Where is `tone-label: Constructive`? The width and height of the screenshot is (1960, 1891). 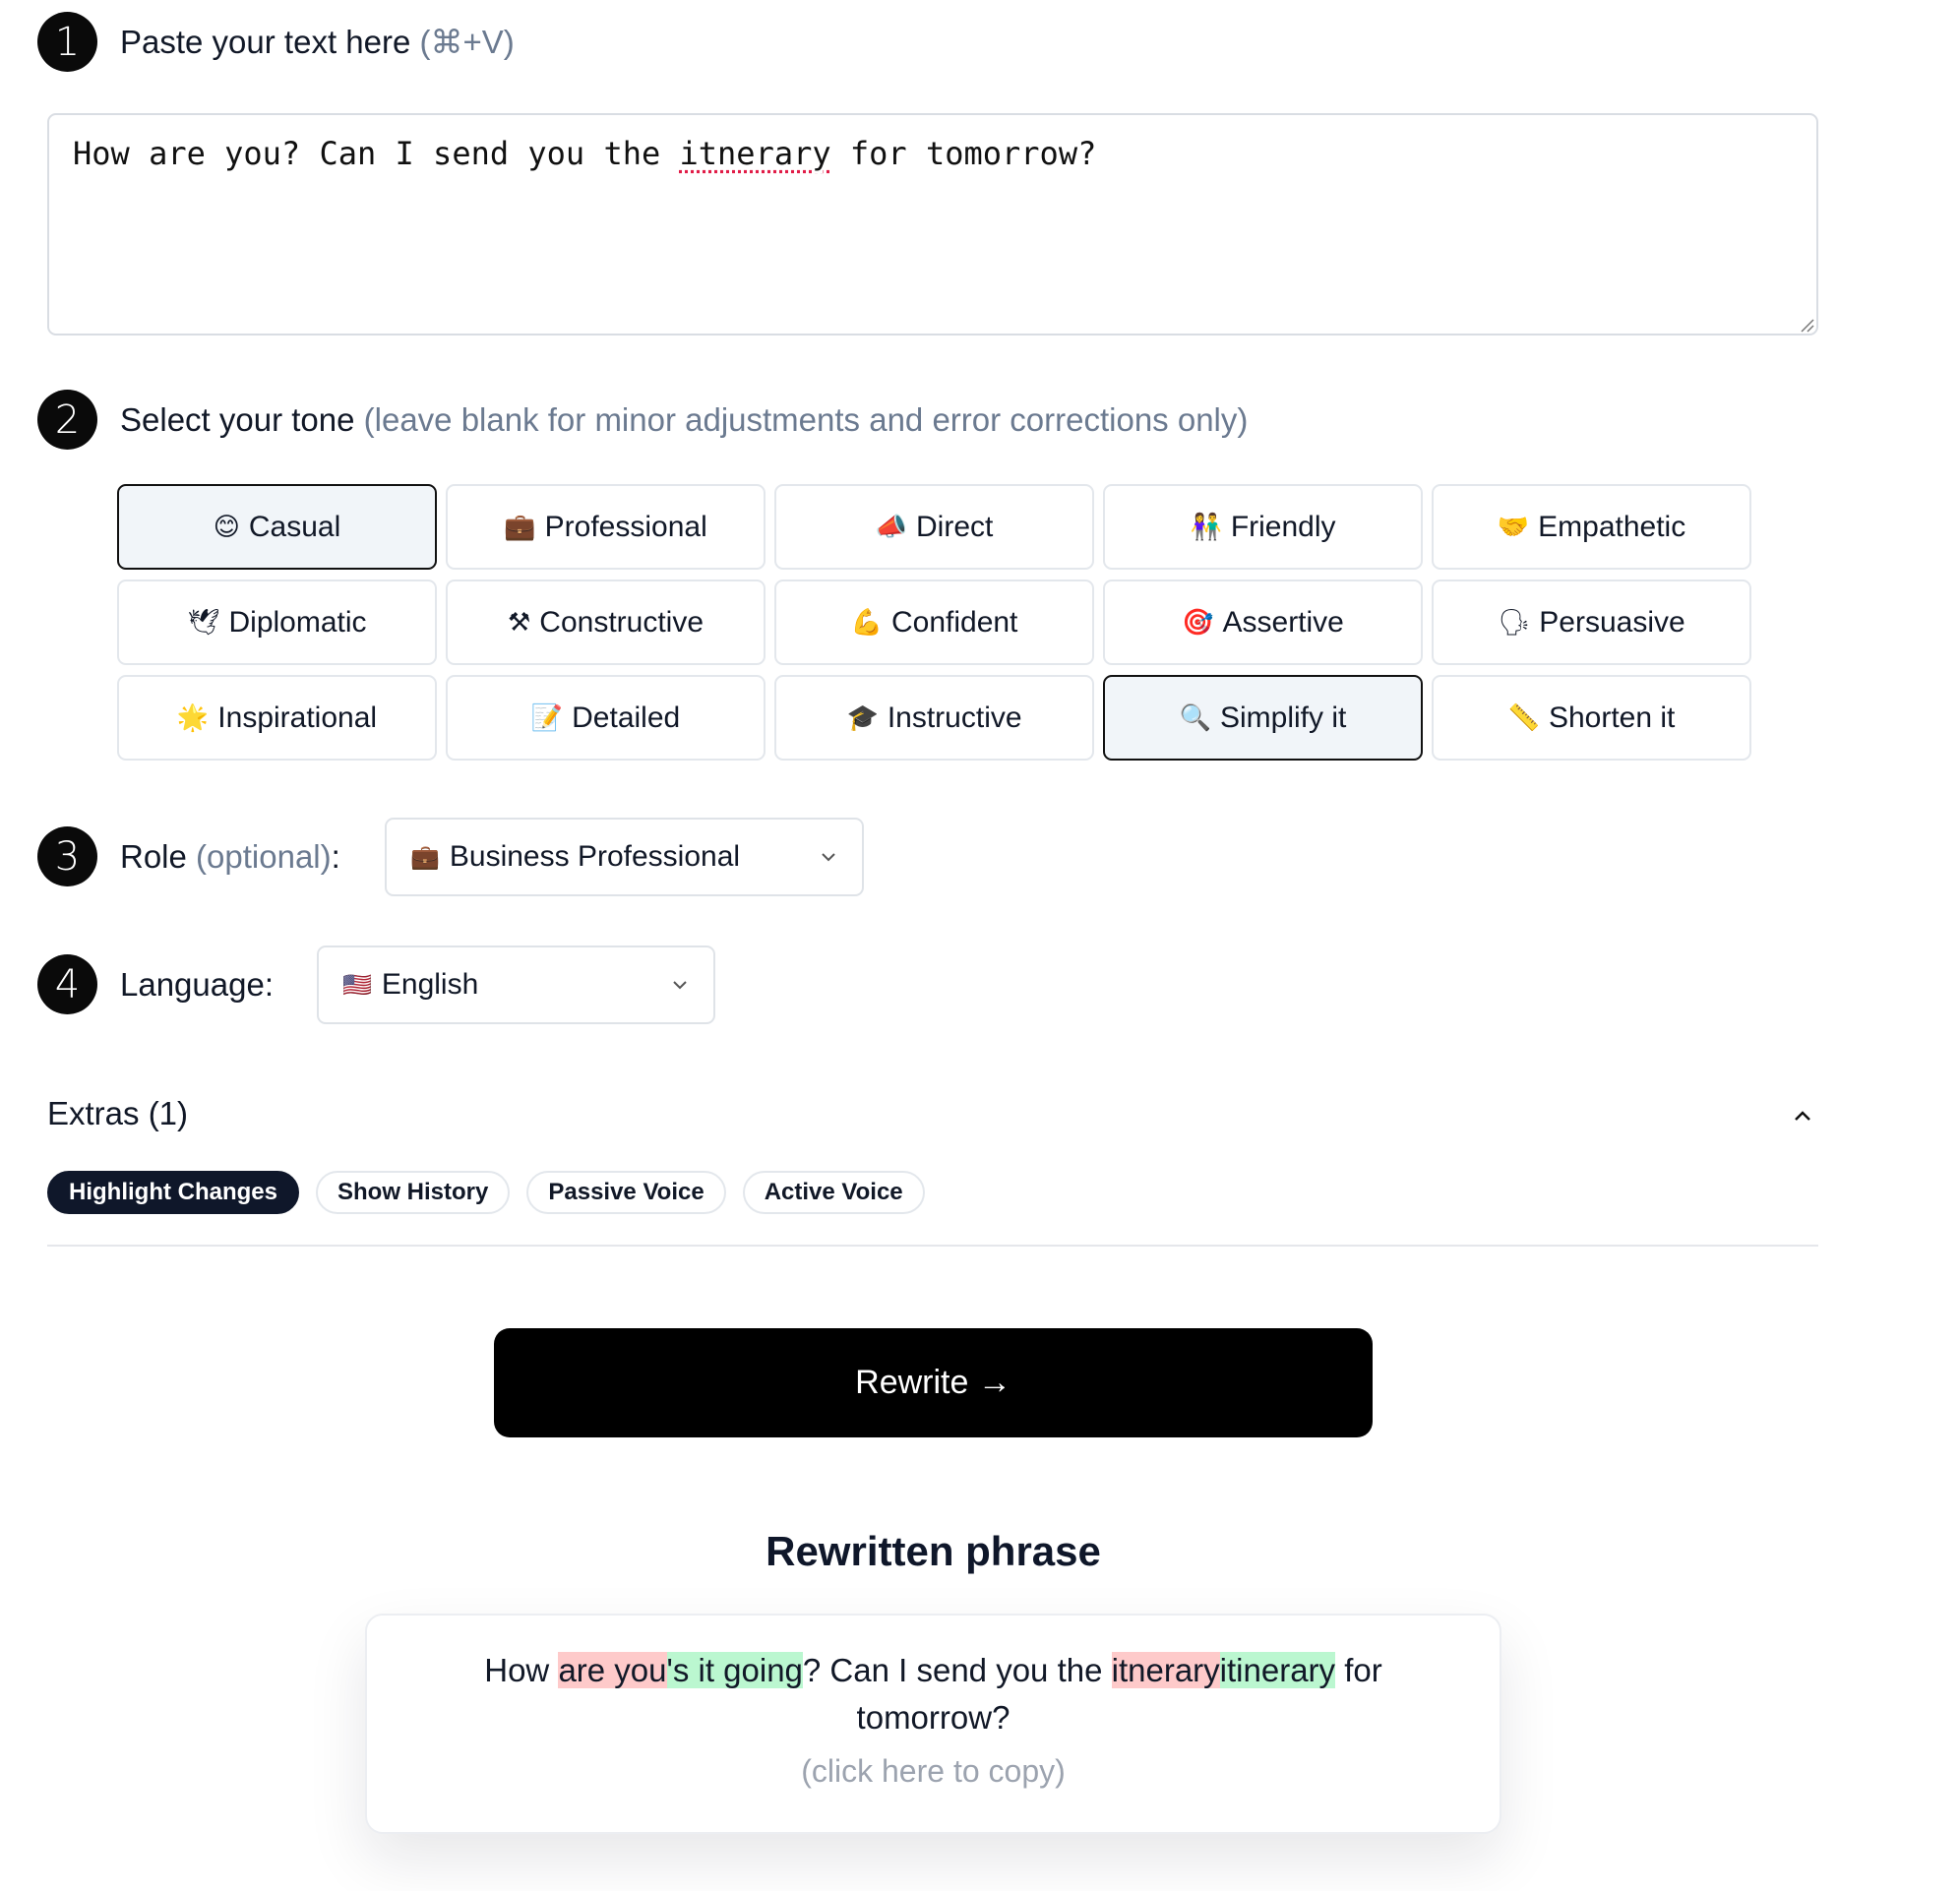 tone-label: Constructive is located at coordinates (621, 622).